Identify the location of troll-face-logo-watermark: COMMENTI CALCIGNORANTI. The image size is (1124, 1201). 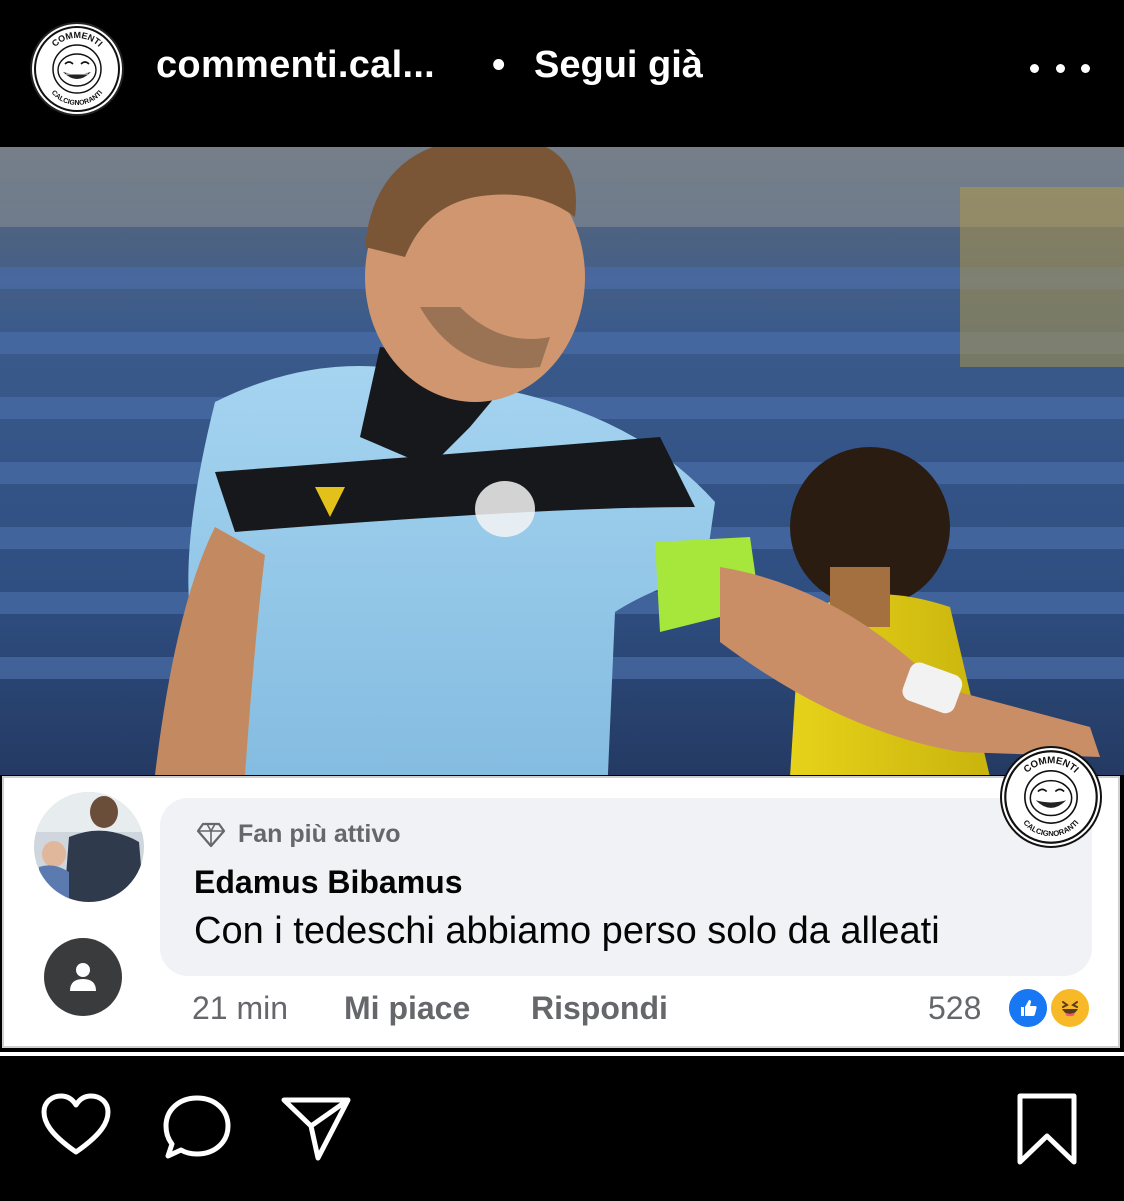
(1051, 797).